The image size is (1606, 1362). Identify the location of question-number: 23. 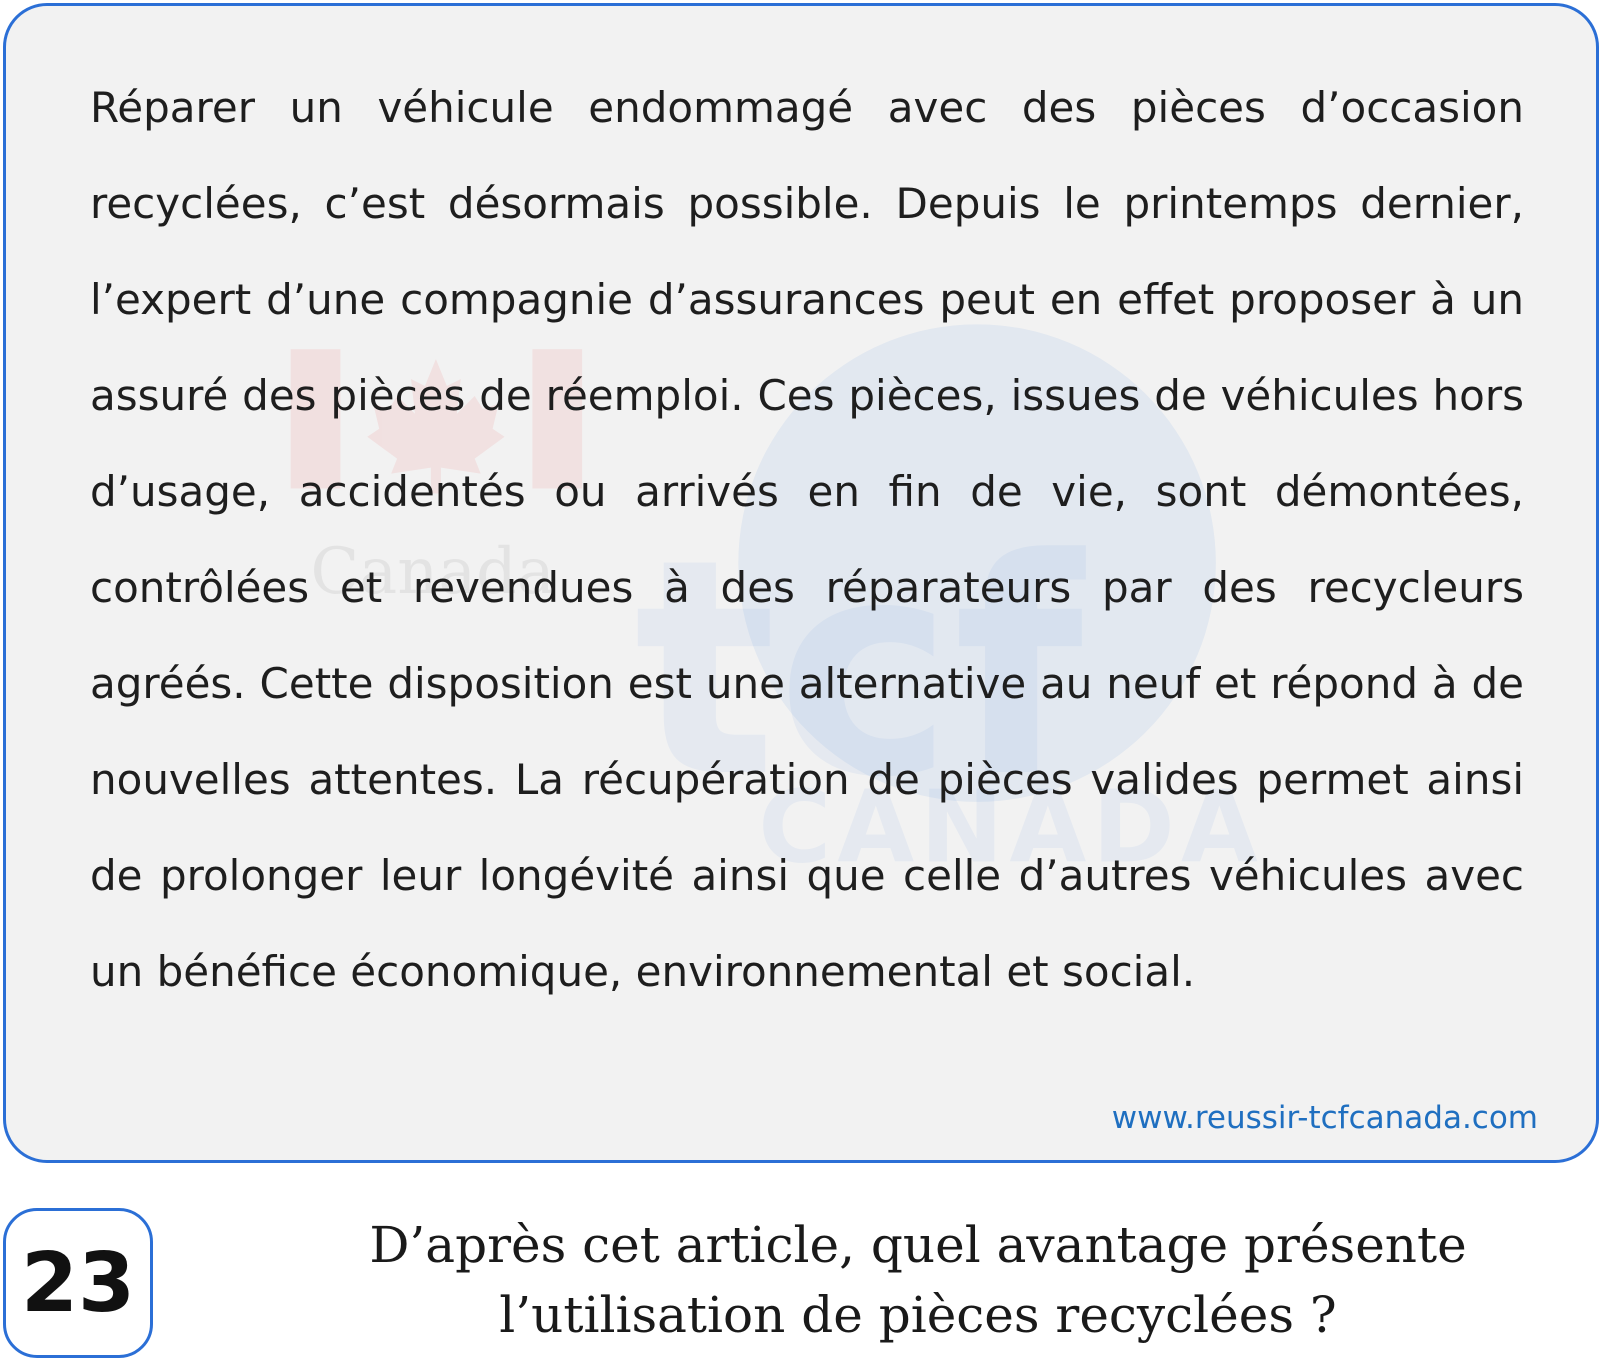
(78, 1283).